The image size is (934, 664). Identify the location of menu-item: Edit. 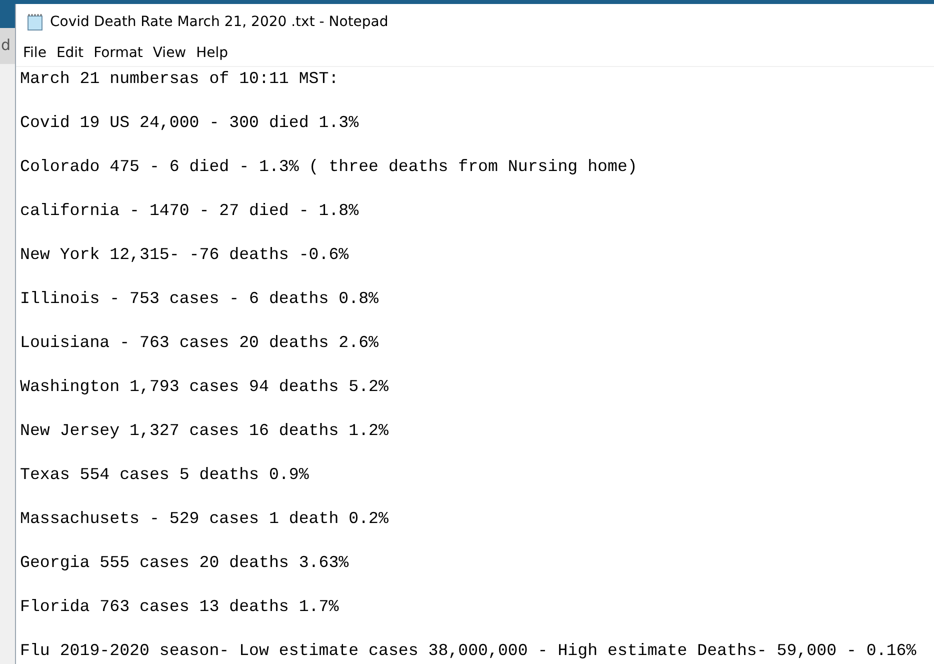
(70, 53).